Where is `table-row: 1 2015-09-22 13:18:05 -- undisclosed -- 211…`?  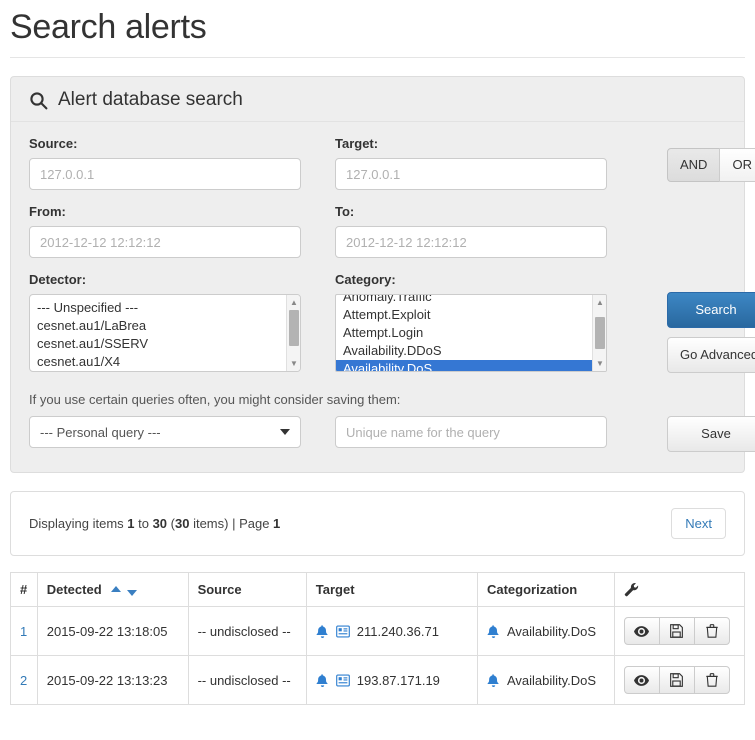 table-row: 1 2015-09-22 13:18:05 -- undisclosed -- 211… is located at coordinates (378, 631).